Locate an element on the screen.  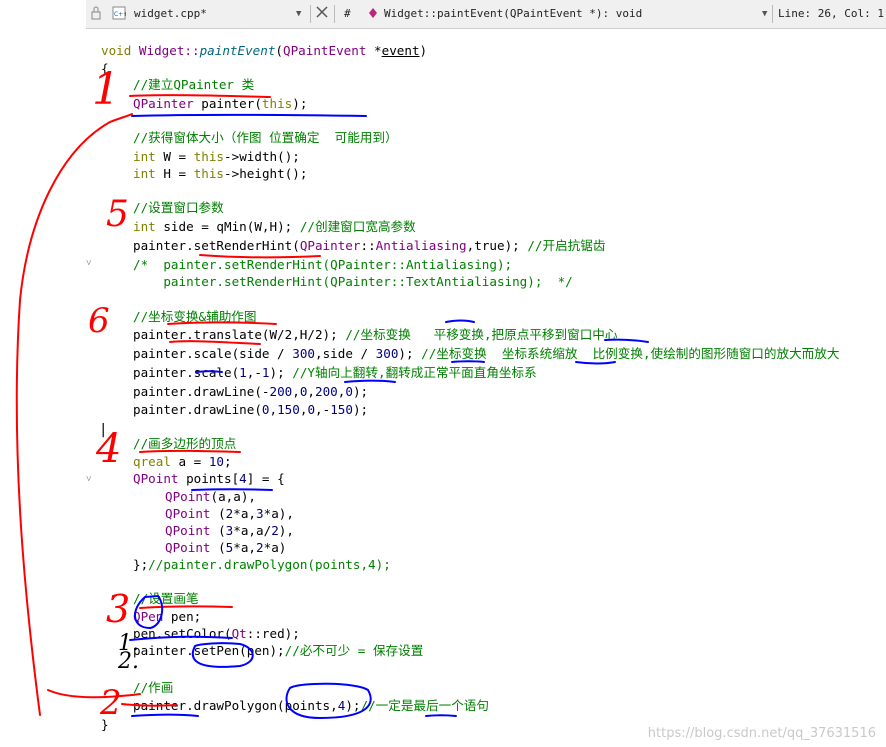
function-selector: Widget::paintEvent(QPaintEvent *): void is located at coordinates (513, 14).